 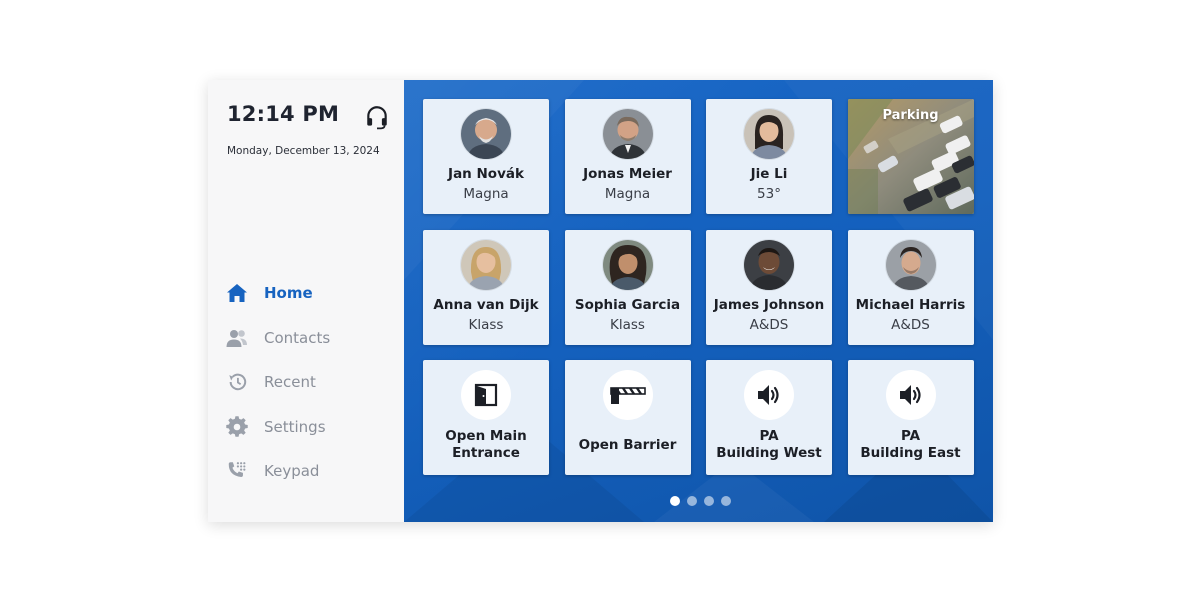 I want to click on action-tile-pa-building-east: PA Building East, so click(x=910, y=417).